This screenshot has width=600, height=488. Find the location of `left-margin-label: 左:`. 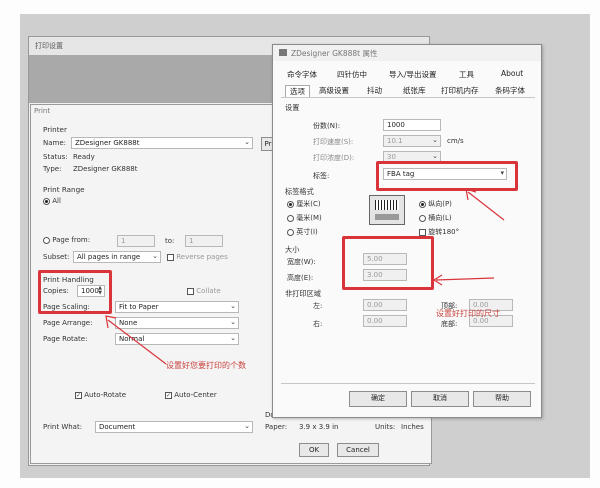

left-margin-label: 左: is located at coordinates (318, 306).